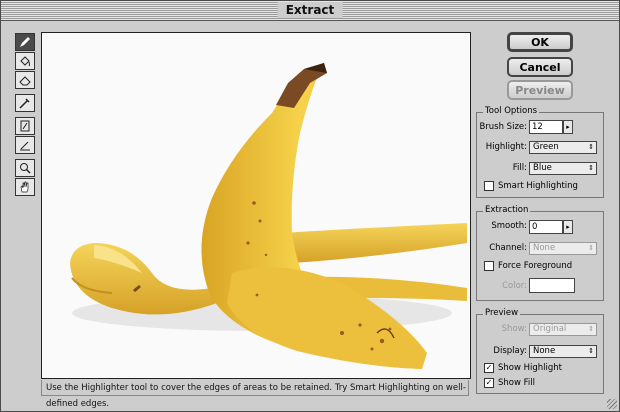 This screenshot has height=412, width=620. I want to click on show-select: Original ⇕, so click(563, 329).